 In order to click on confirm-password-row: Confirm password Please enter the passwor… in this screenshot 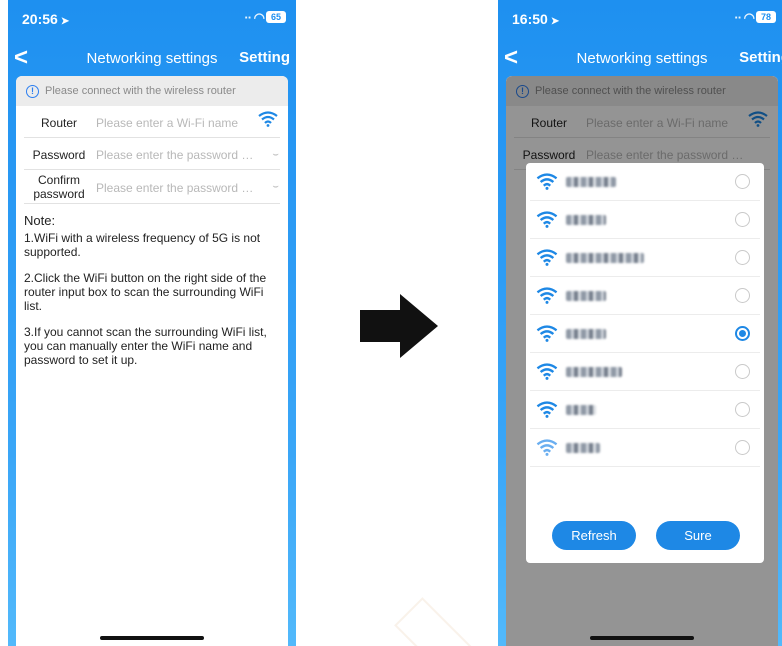, I will do `click(152, 187)`.